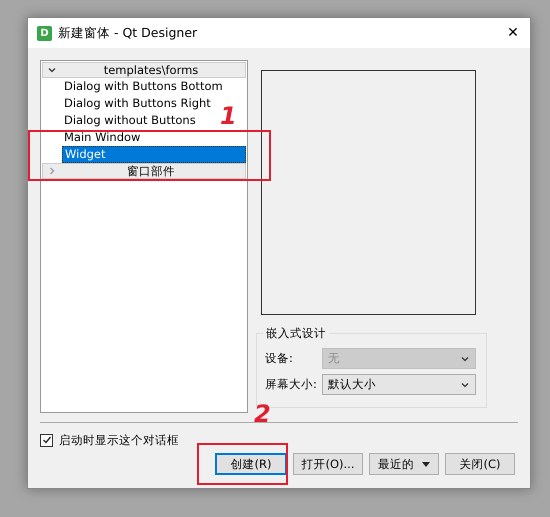 This screenshot has height=517, width=550. Describe the element at coordinates (129, 120) in the screenshot. I see `tree-item: Dialog without Buttons` at that location.